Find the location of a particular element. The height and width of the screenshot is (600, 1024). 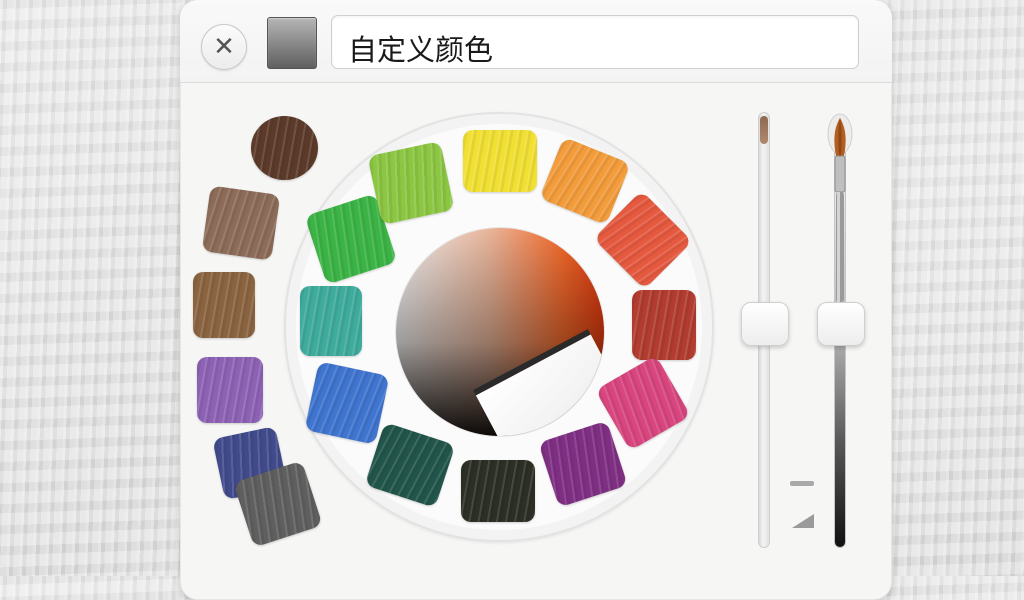

current-color-swatch is located at coordinates (292, 43).